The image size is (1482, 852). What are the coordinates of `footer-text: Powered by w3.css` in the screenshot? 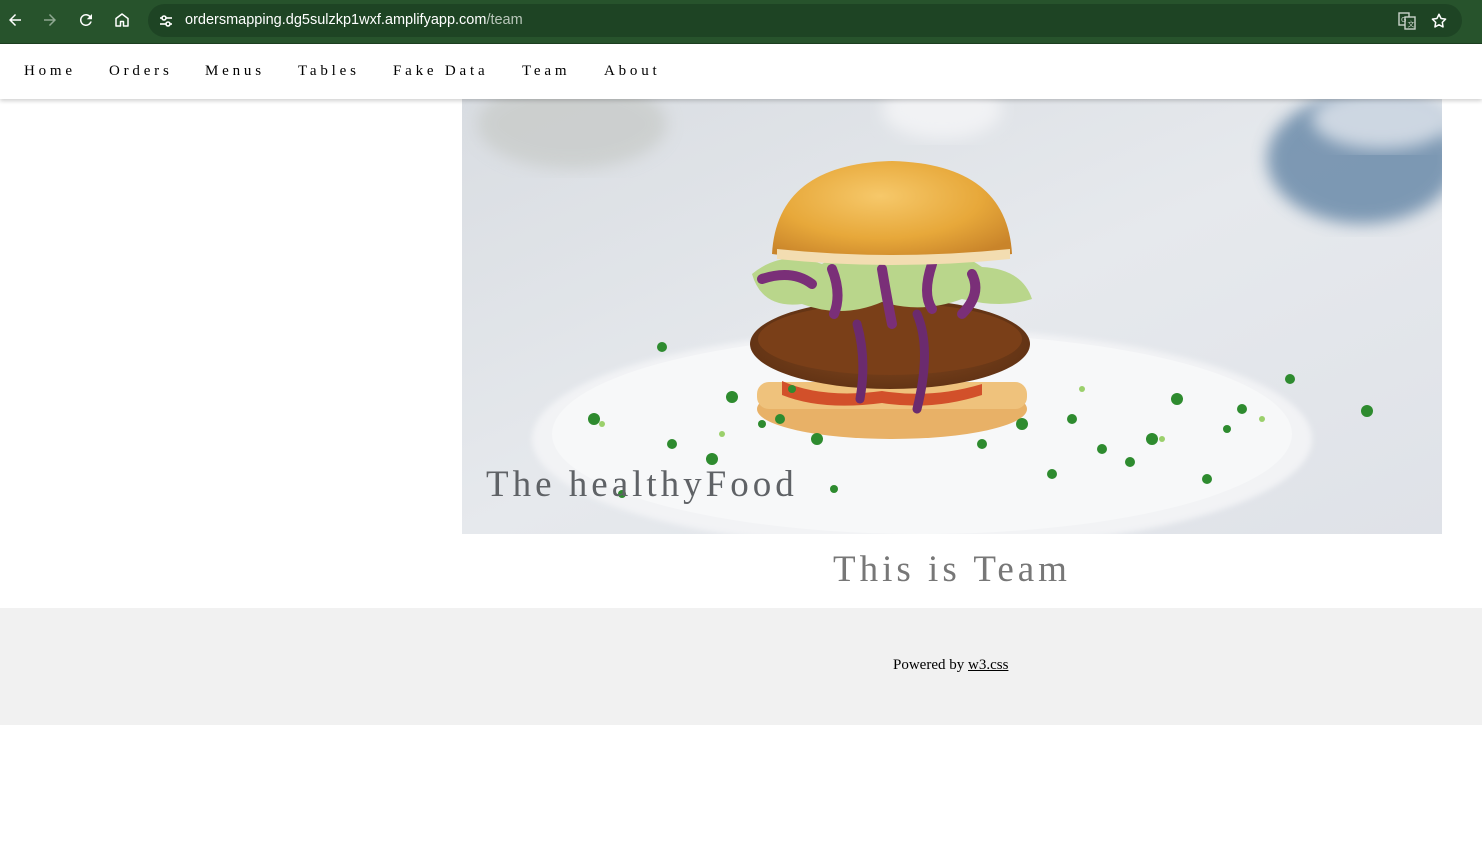 It's located at (950, 665).